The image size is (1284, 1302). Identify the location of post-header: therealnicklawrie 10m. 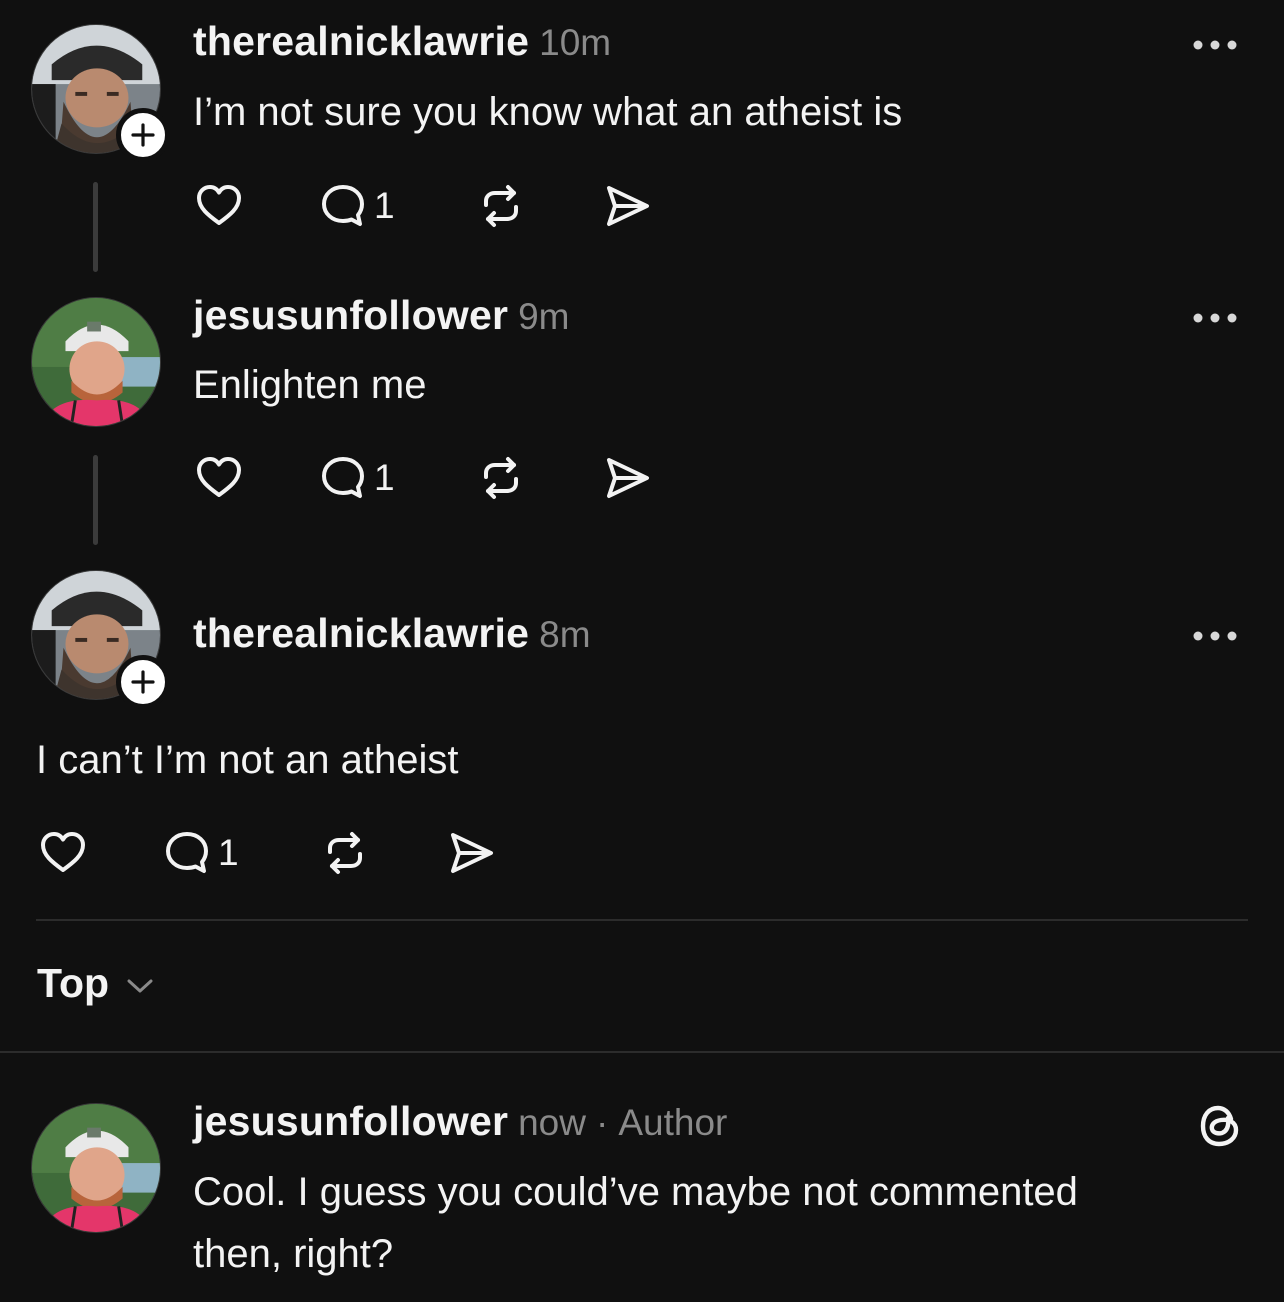
(402, 41).